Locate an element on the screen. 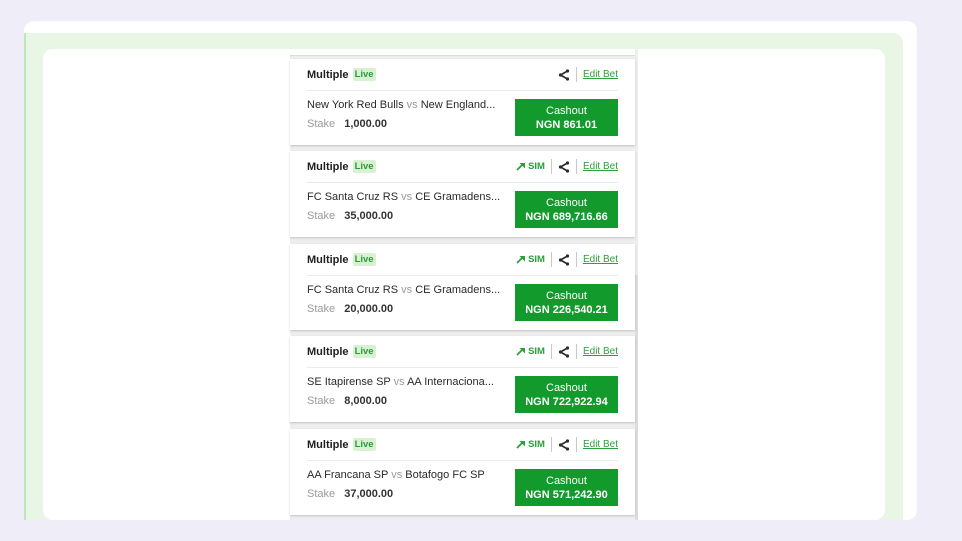 The width and height of the screenshot is (962, 541). cashout-button: Cashout NGN 689,716.66 is located at coordinates (566, 209).